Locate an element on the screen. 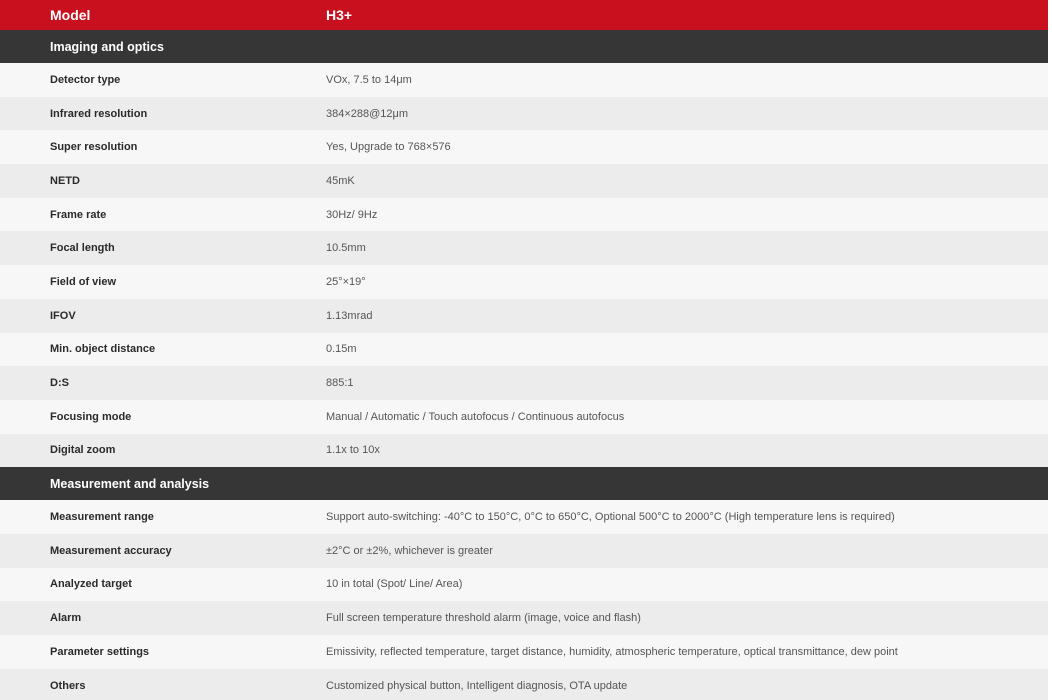 This screenshot has height=700, width=1052. spec-label: Super resolution is located at coordinates (163, 147).